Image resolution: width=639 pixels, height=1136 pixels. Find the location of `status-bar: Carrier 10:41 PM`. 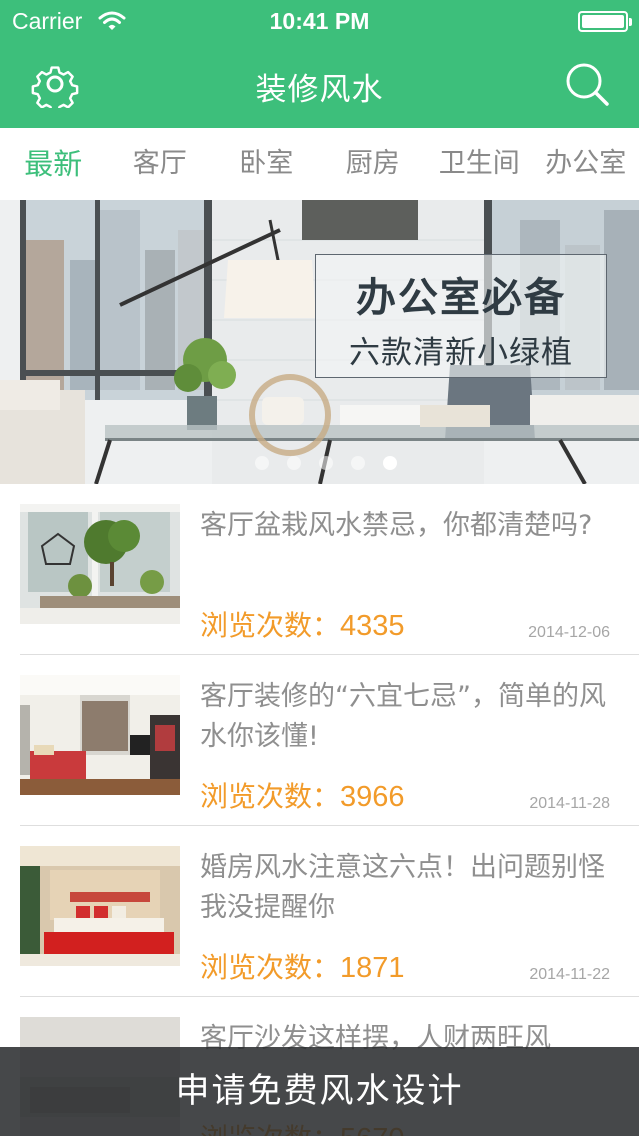

status-bar: Carrier 10:41 PM is located at coordinates (319, 21).